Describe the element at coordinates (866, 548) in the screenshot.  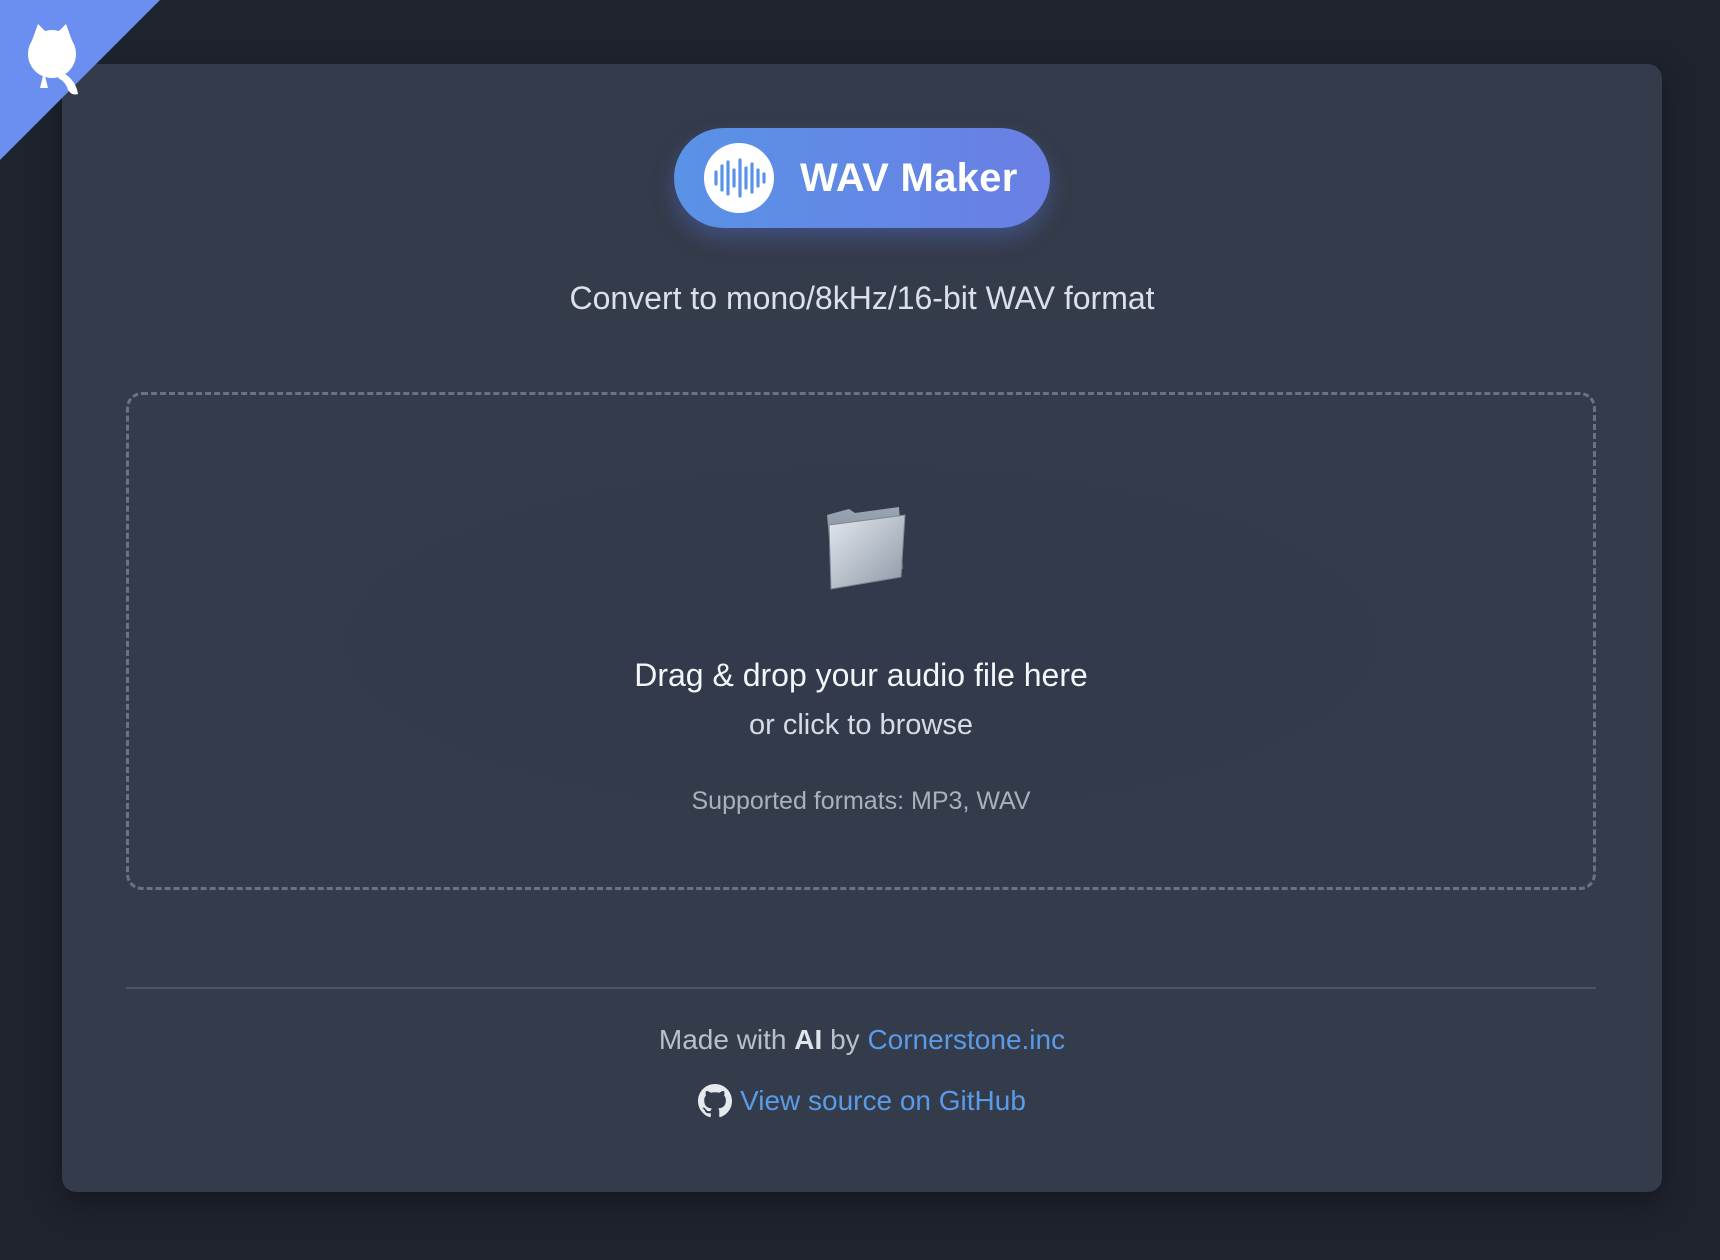
I see `folder-icon` at that location.